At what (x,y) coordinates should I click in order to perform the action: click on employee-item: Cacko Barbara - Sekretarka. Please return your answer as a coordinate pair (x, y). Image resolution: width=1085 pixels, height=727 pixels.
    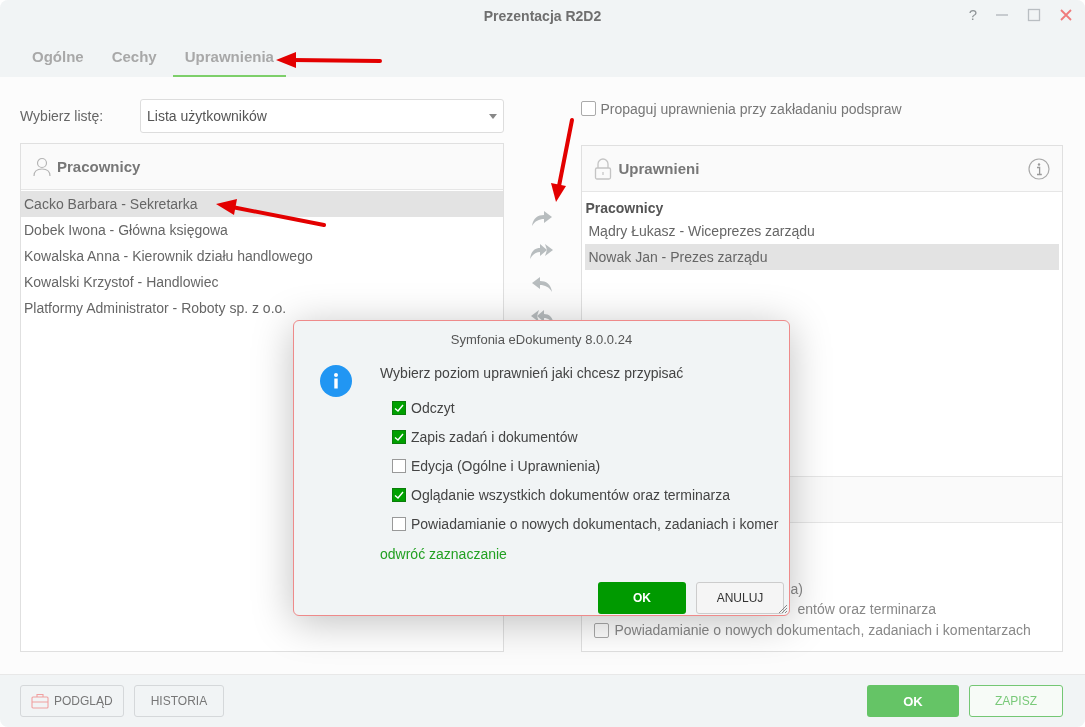
    Looking at the image, I should click on (262, 204).